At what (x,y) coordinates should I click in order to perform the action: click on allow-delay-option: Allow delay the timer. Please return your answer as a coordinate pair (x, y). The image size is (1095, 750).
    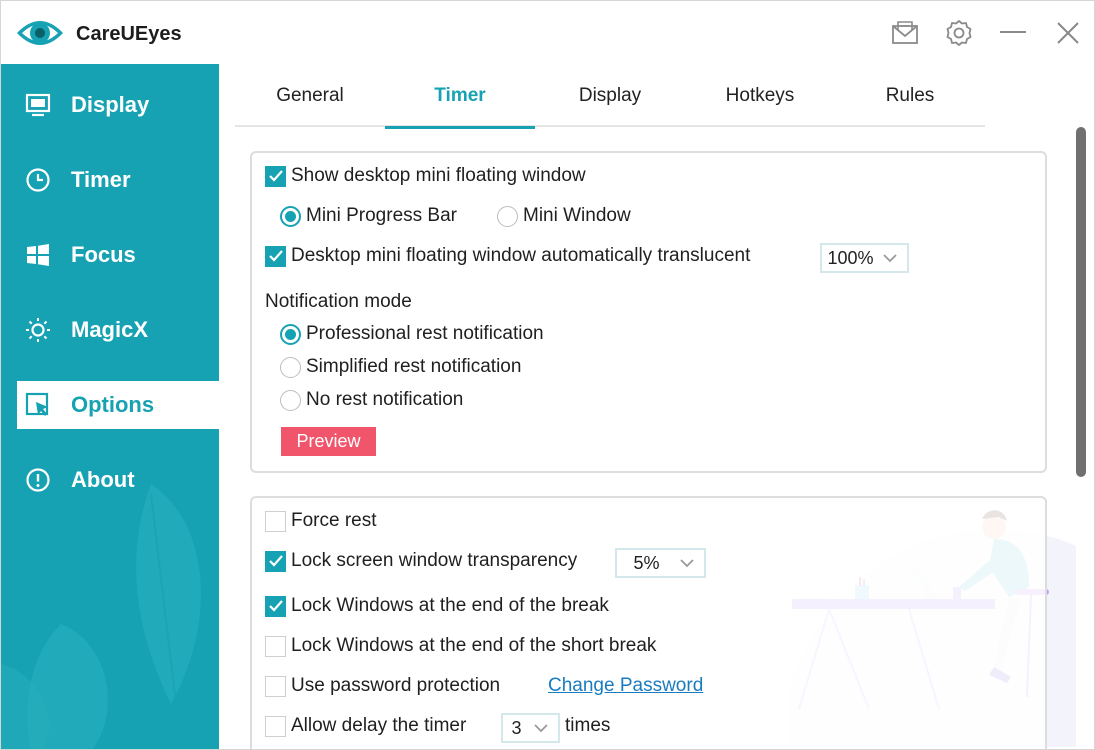
    Looking at the image, I should click on (365, 726).